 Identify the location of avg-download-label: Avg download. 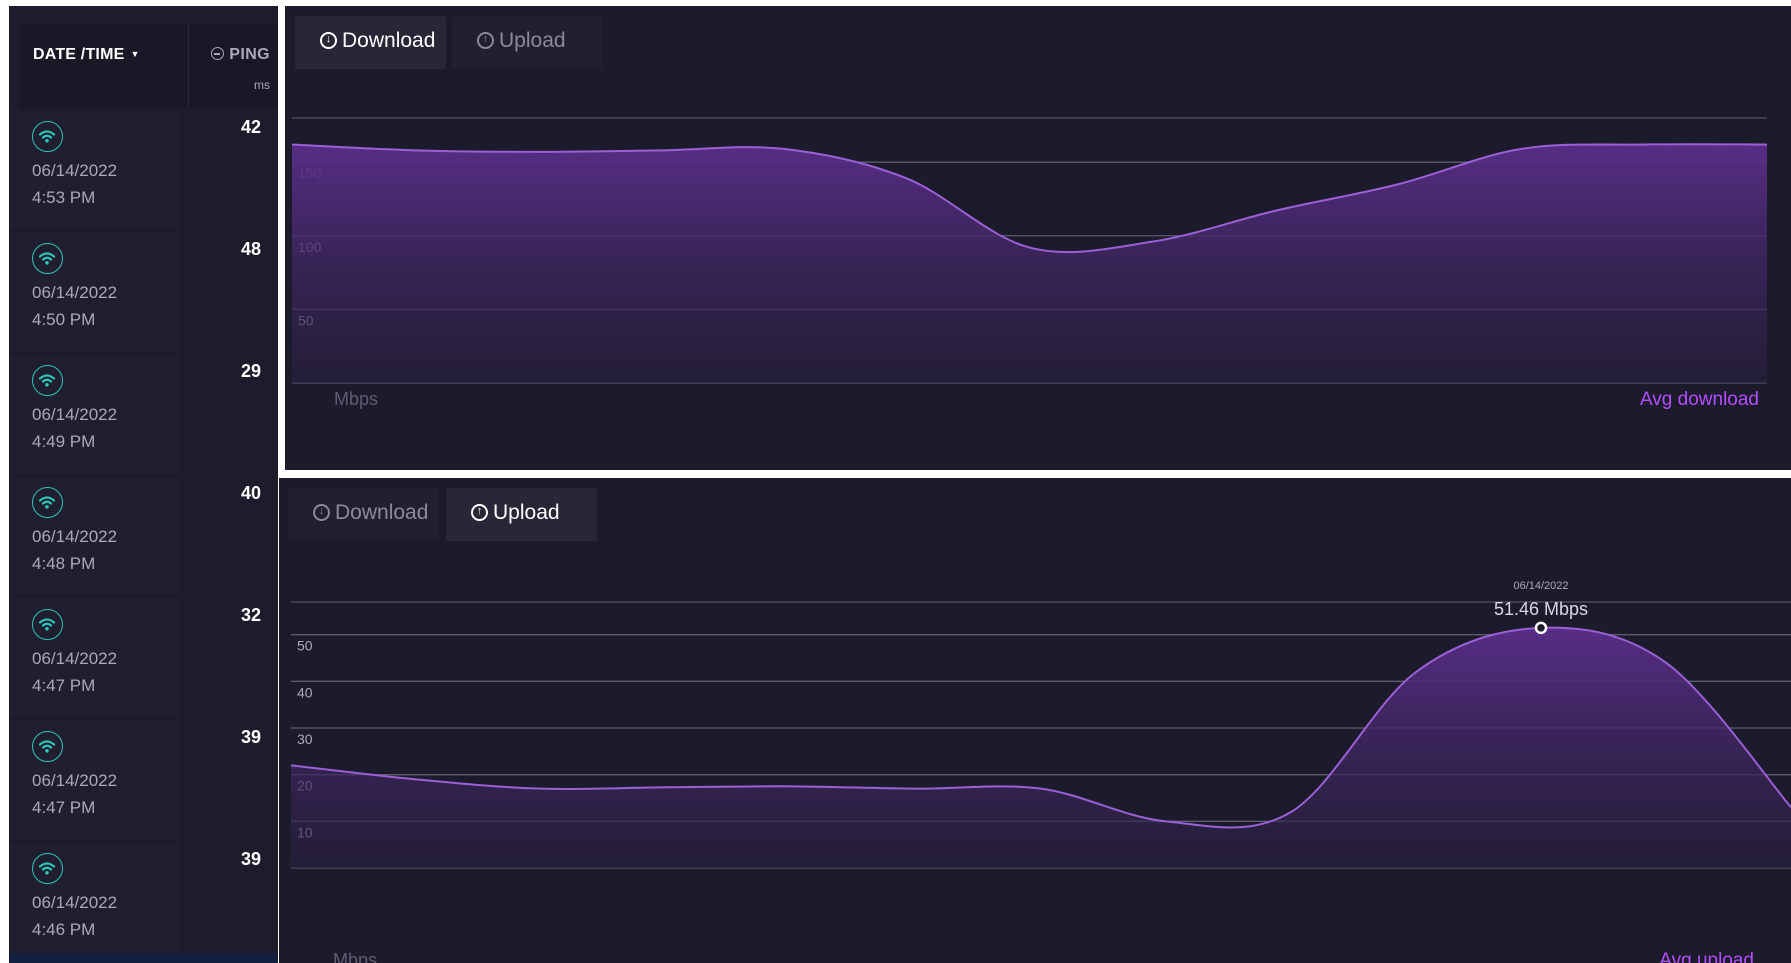
(1699, 399).